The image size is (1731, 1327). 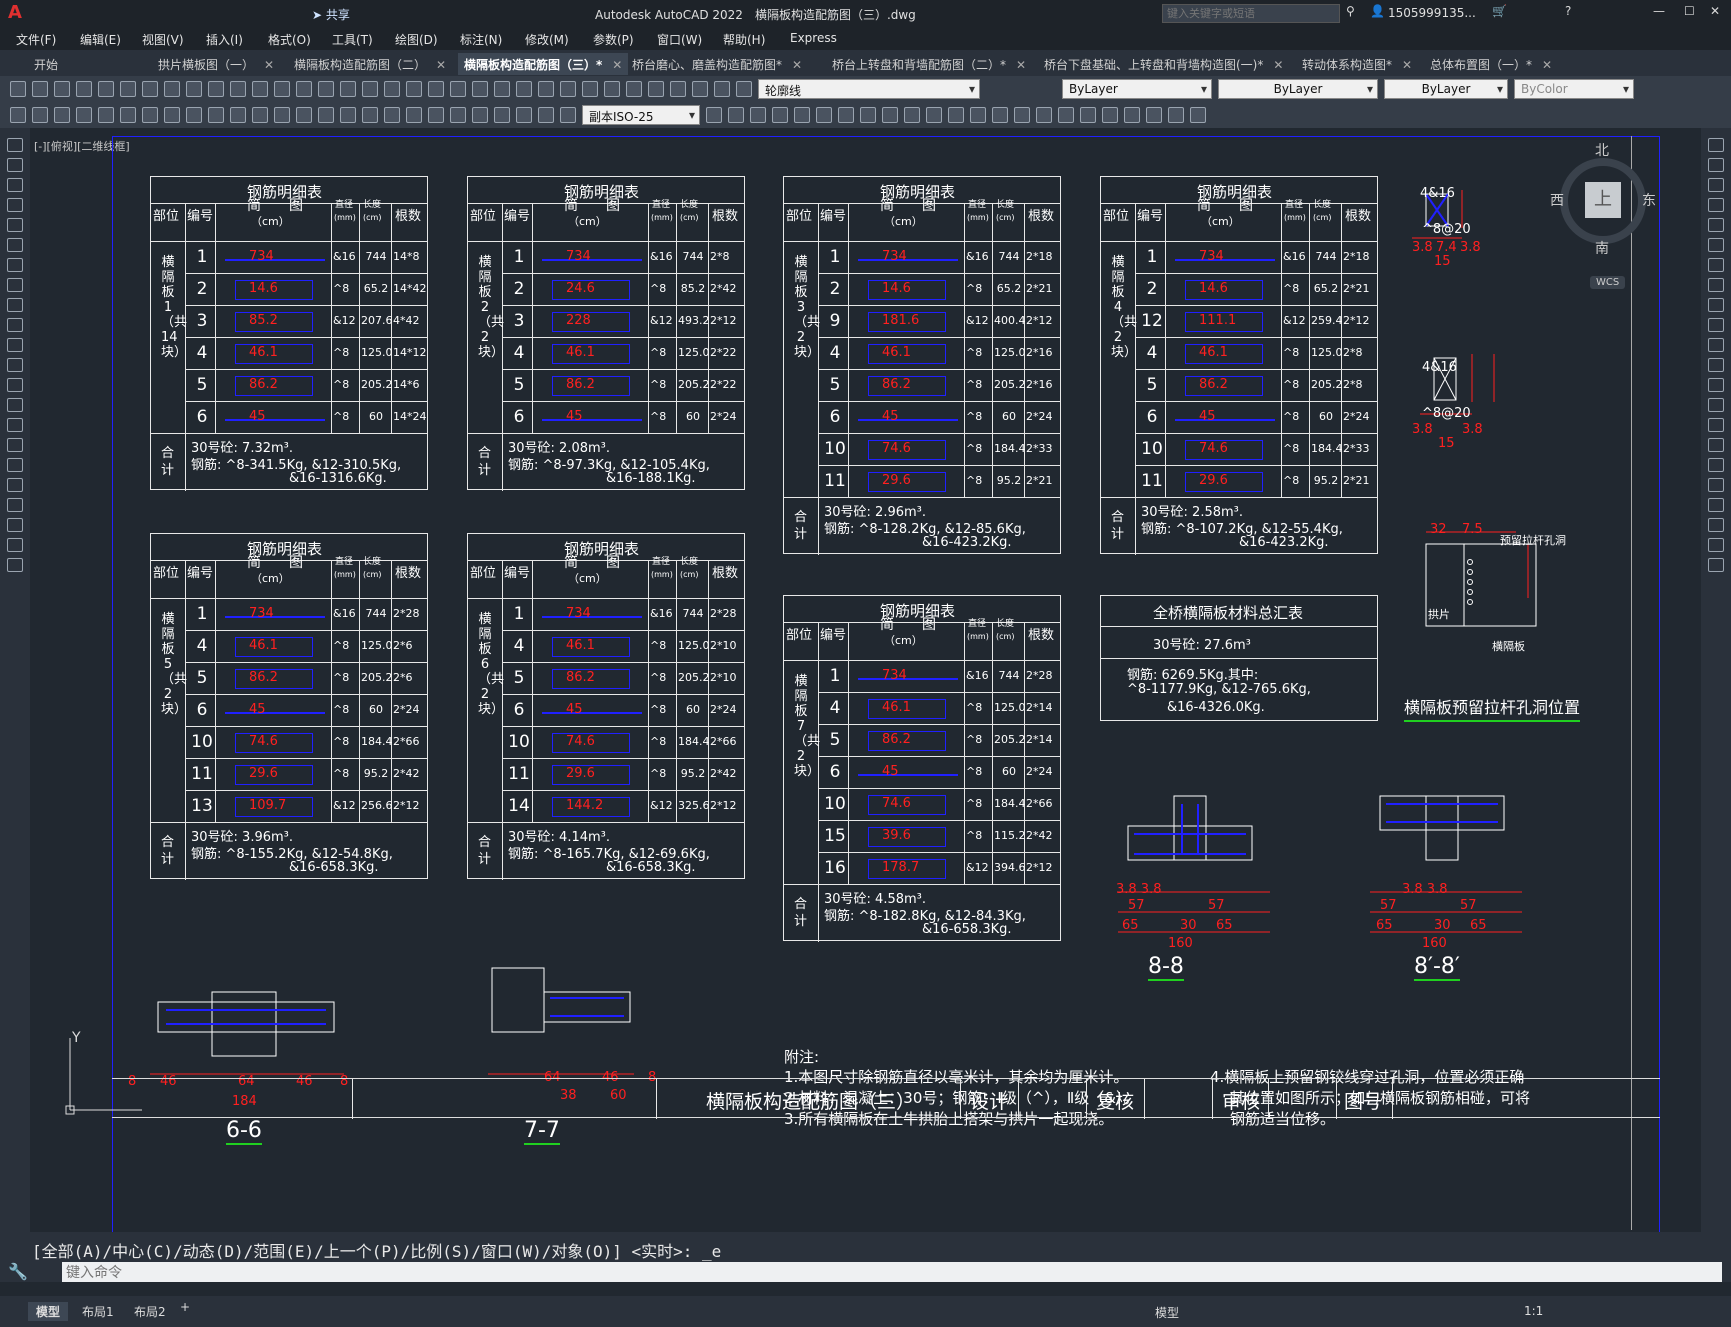 I want to click on dimstyle-dropdown: 副本ISO-25 ▾, so click(x=641, y=115).